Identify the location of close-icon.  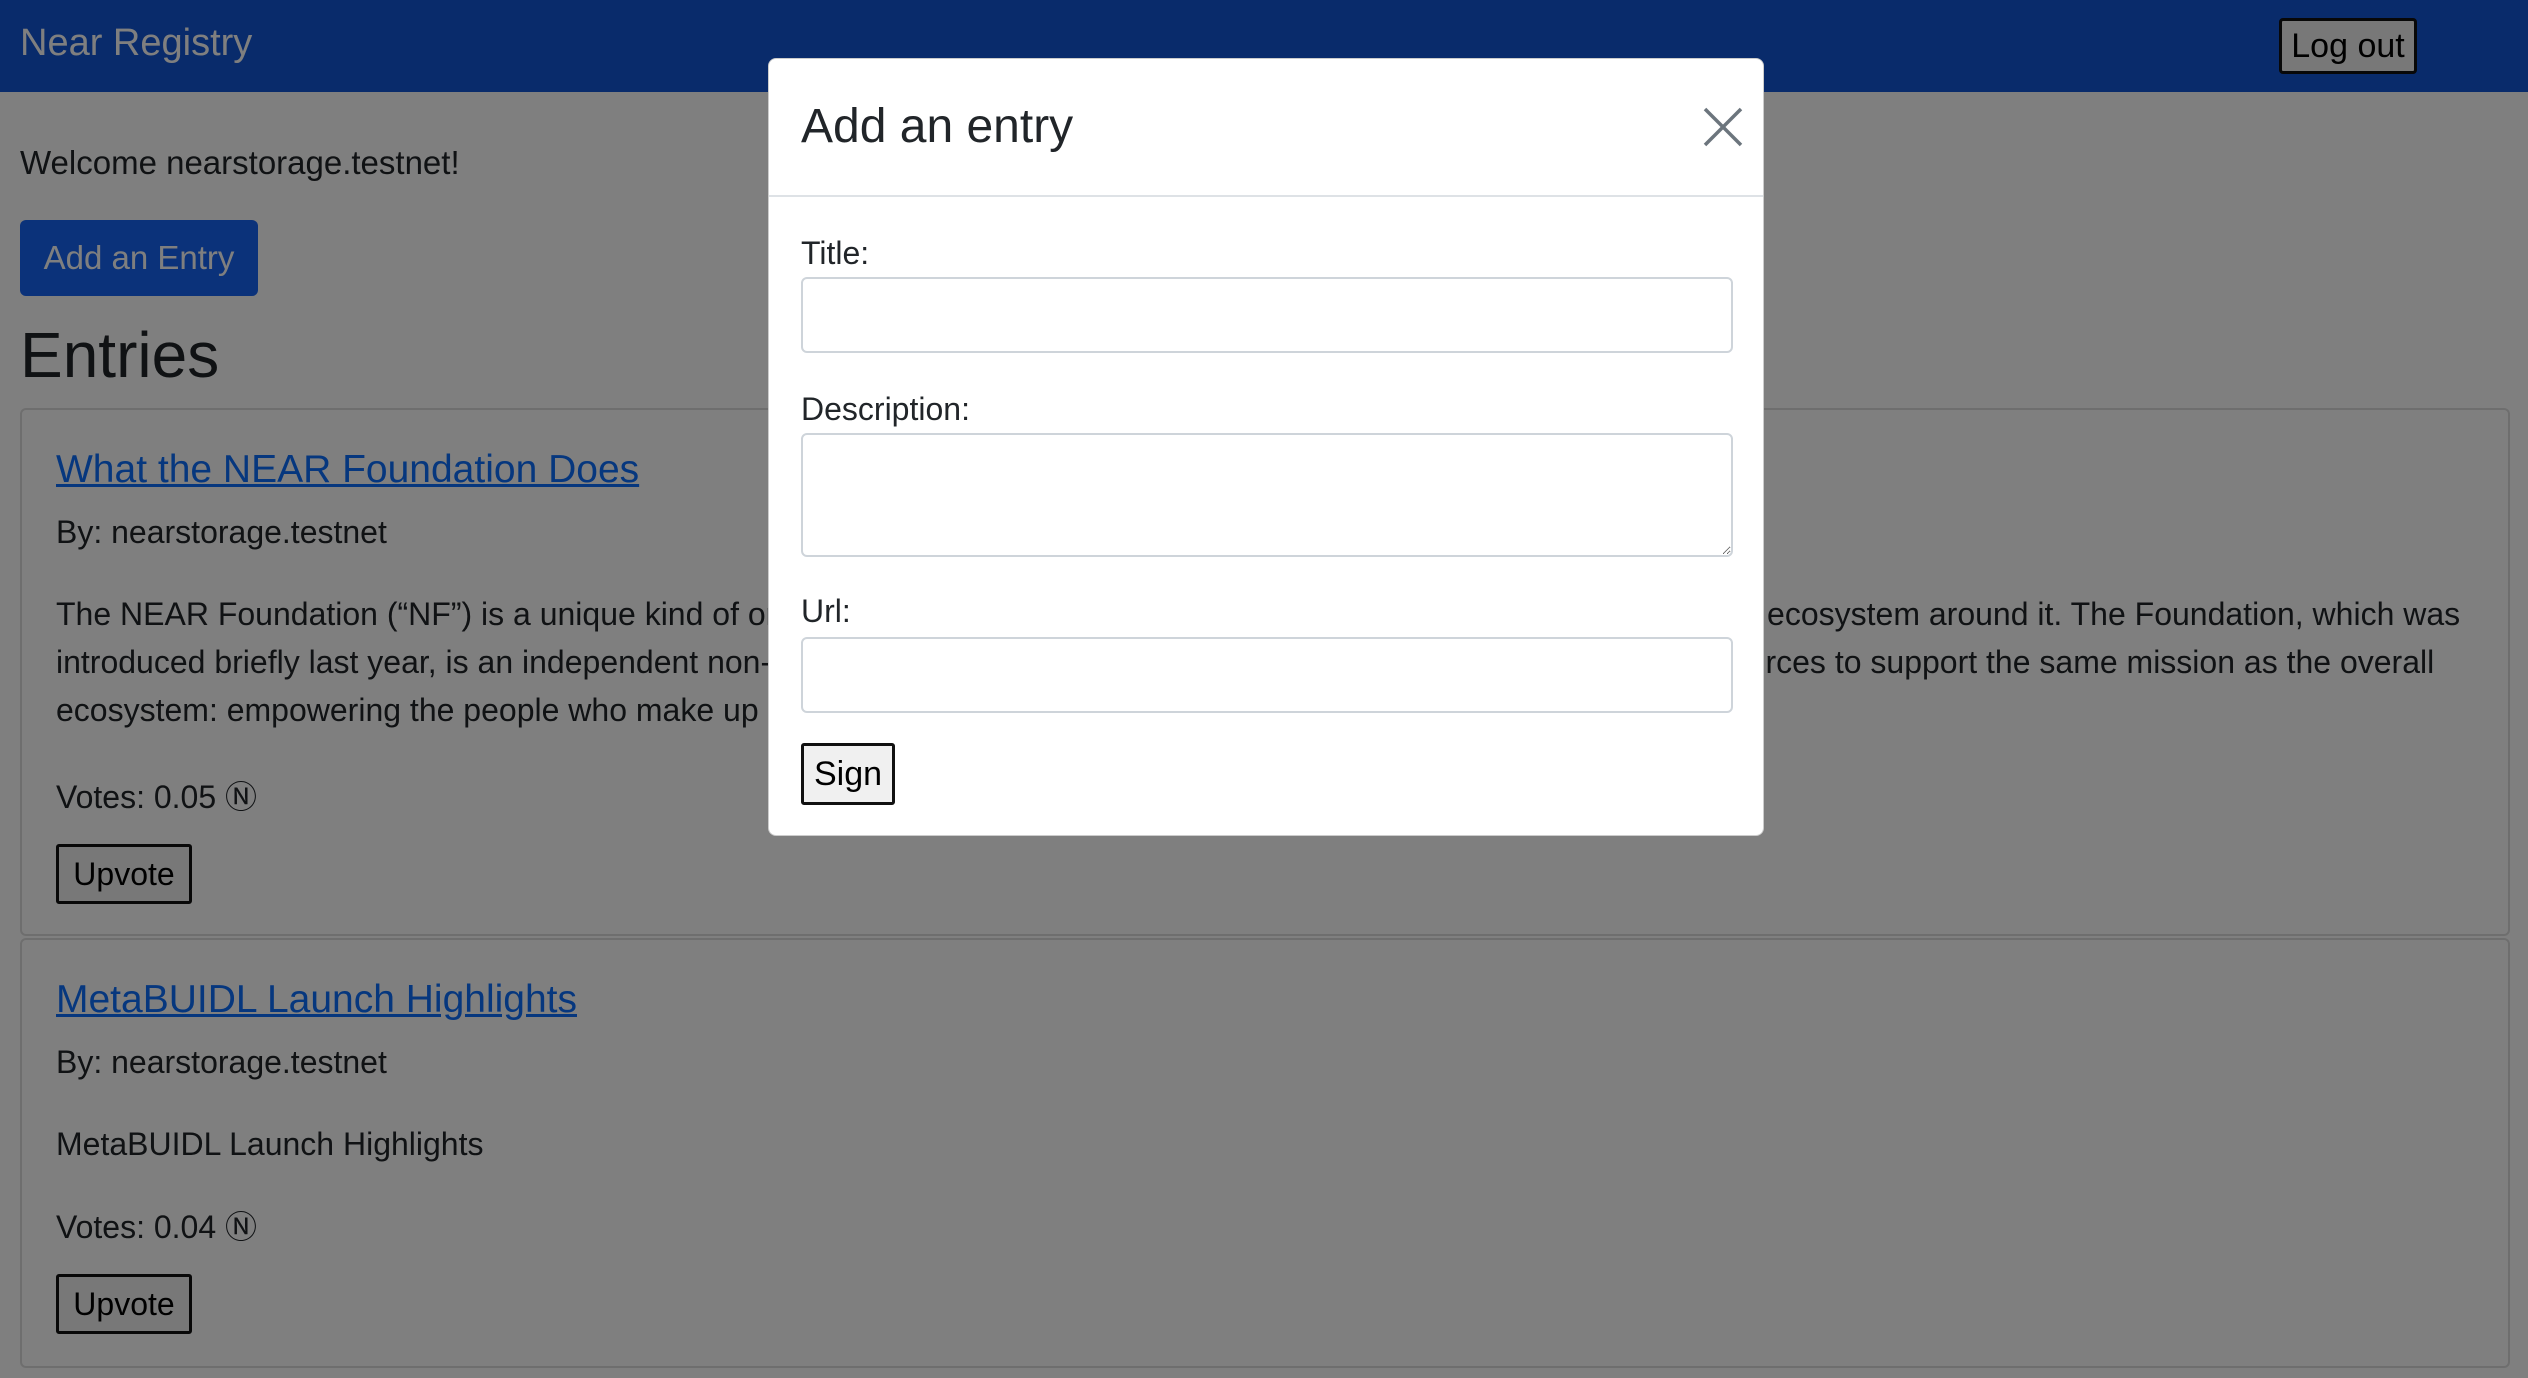
(1723, 127).